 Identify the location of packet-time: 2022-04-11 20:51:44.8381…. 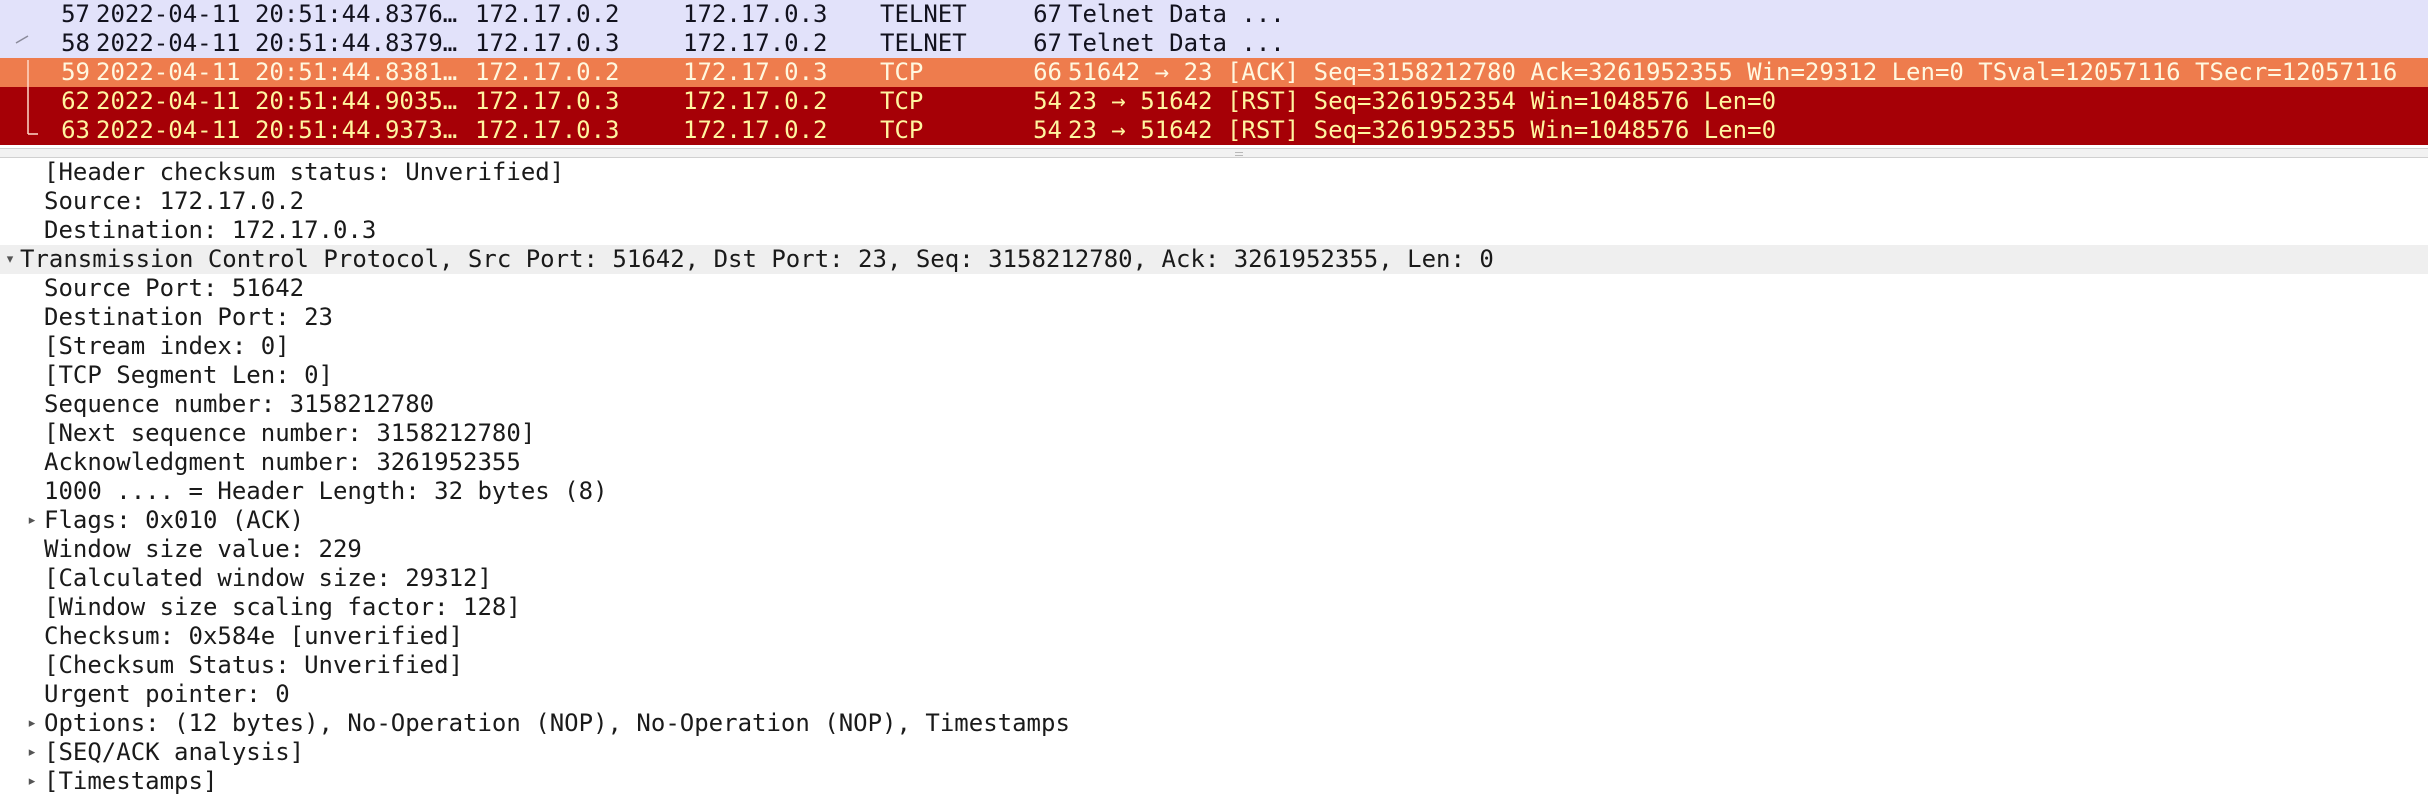
(277, 72).